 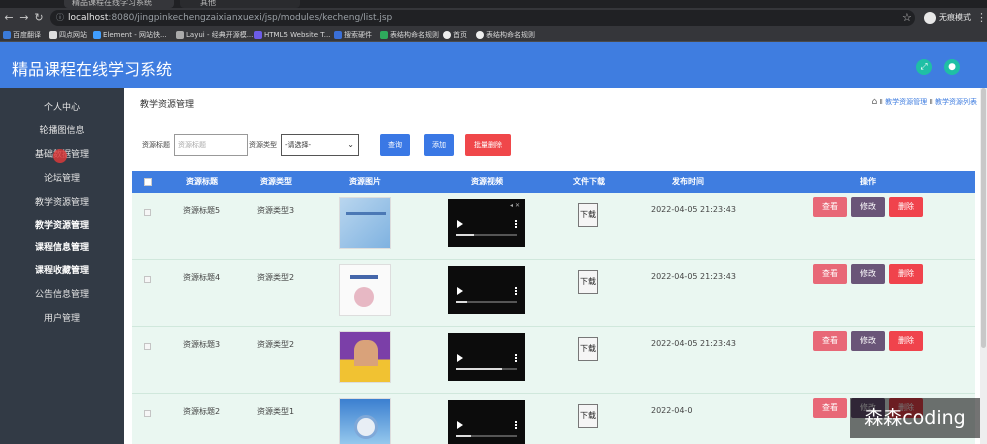 What do you see at coordinates (983, 218) in the screenshot?
I see `scrollbar-thumb` at bounding box center [983, 218].